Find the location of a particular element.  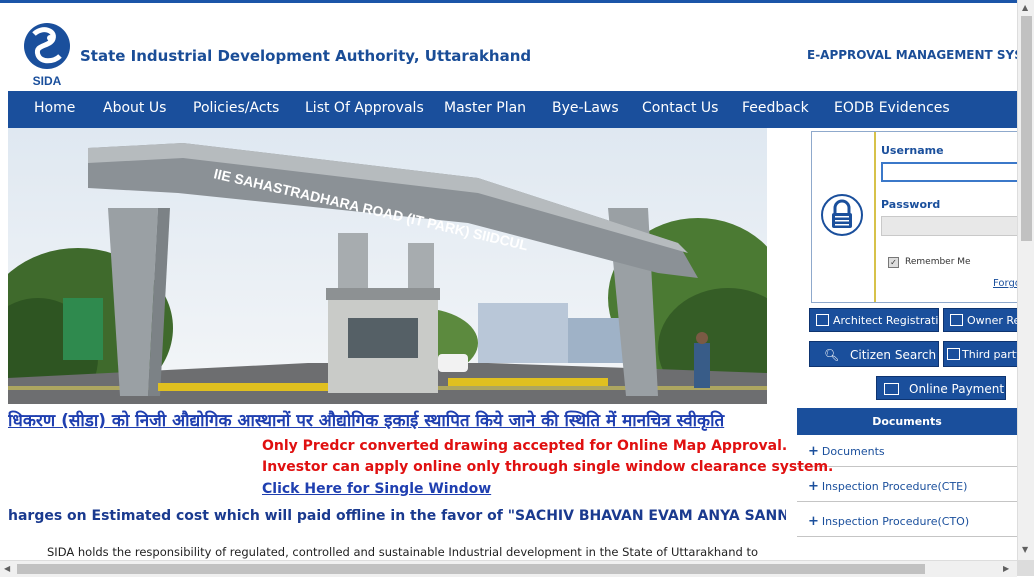

password-label: Password is located at coordinates (911, 204).